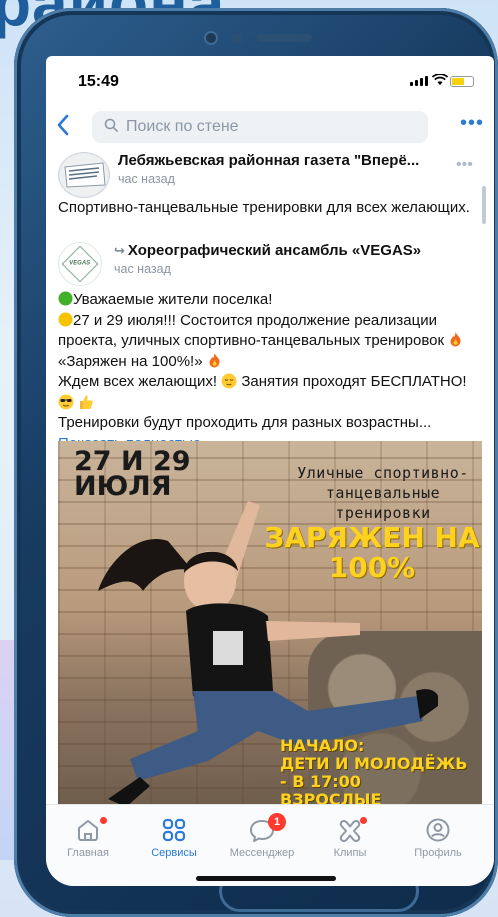 This screenshot has width=498, height=917. I want to click on back-button, so click(63, 127).